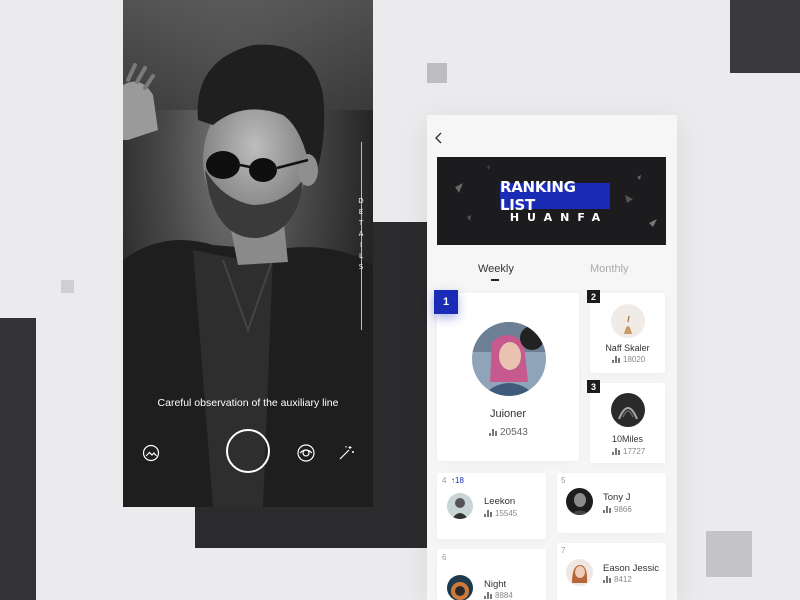 This screenshot has height=600, width=800. What do you see at coordinates (444, 480) in the screenshot?
I see `rank-number: 4` at bounding box center [444, 480].